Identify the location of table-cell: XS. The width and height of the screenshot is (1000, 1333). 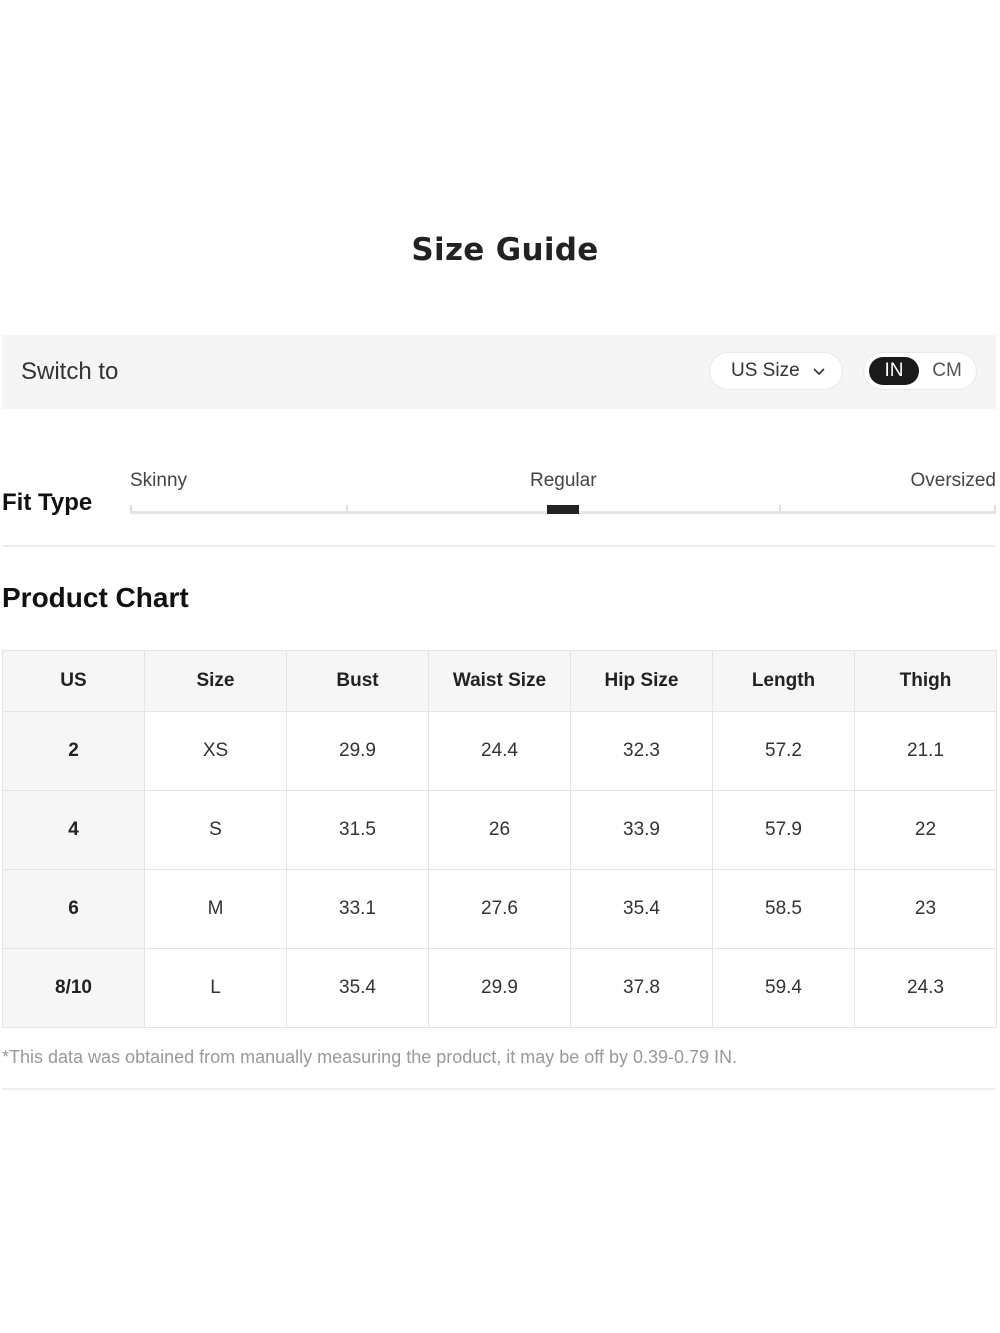
(215, 751).